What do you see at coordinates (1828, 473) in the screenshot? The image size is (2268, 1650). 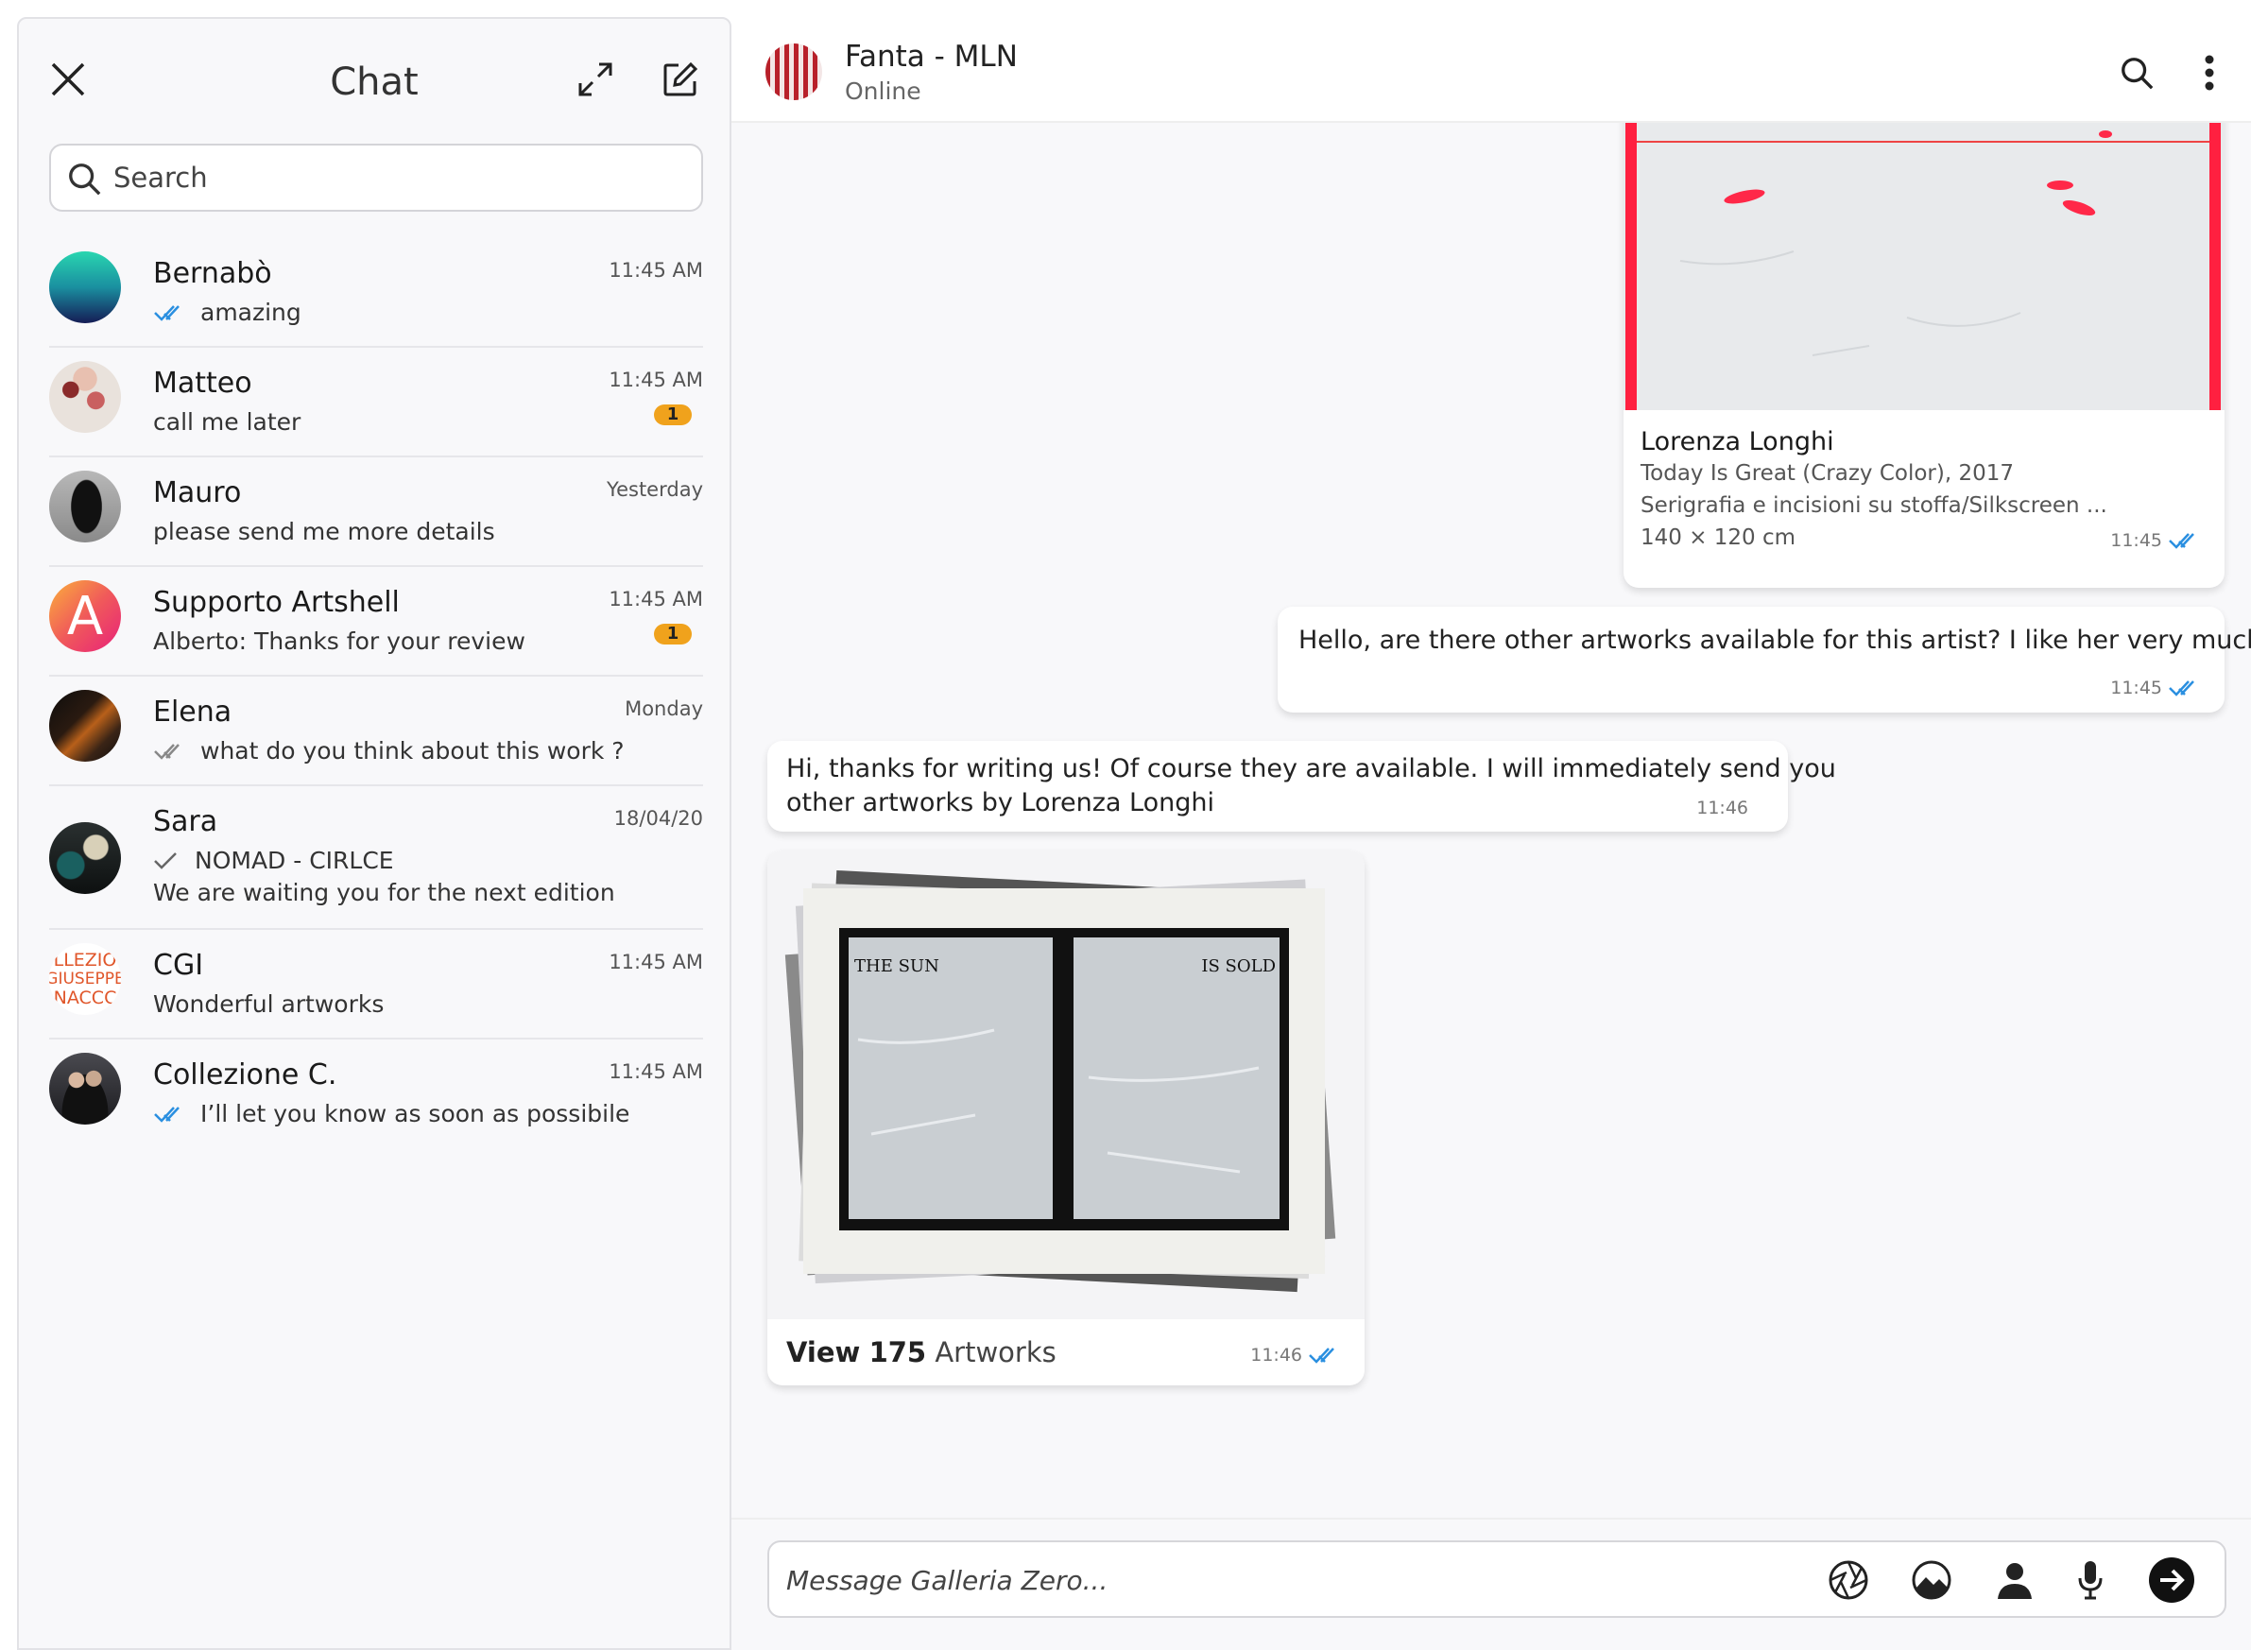 I see `artwork-title: Today Is Great (Crazy Color), 2017` at bounding box center [1828, 473].